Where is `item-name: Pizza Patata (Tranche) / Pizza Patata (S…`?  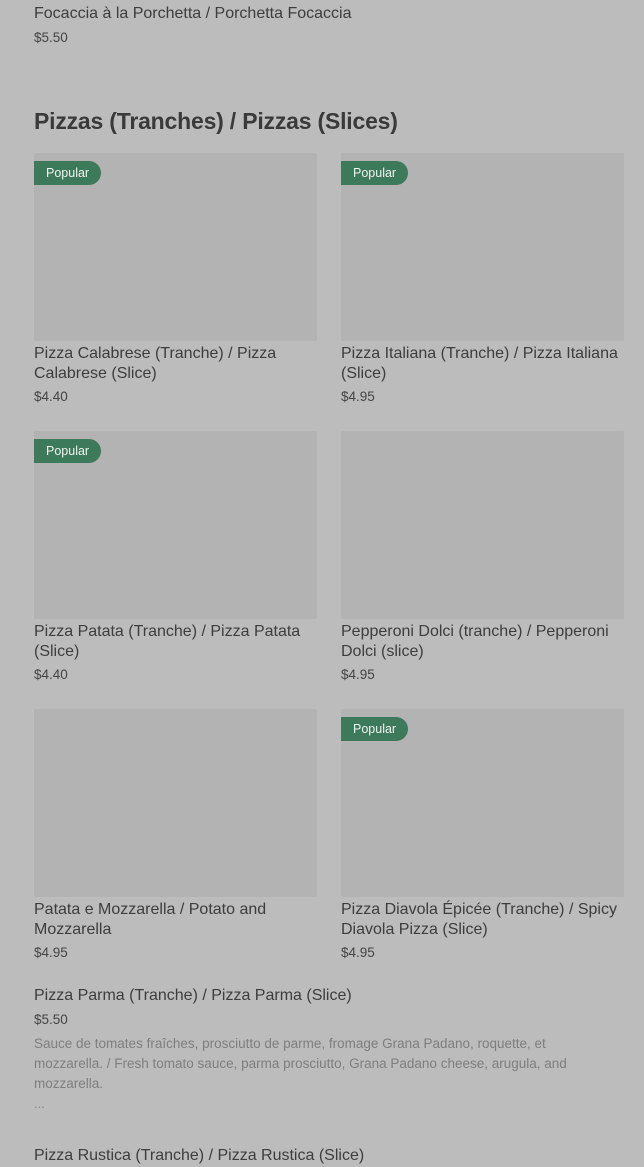
item-name: Pizza Patata (Tranche) / Pizza Patata (S… is located at coordinates (167, 641).